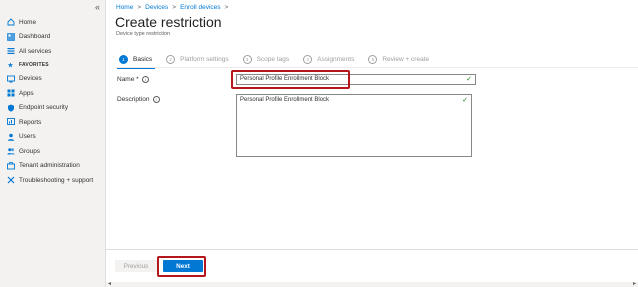 The width and height of the screenshot is (638, 287). I want to click on sidebar-item-tenant-administration: Tenant administration, so click(52, 166).